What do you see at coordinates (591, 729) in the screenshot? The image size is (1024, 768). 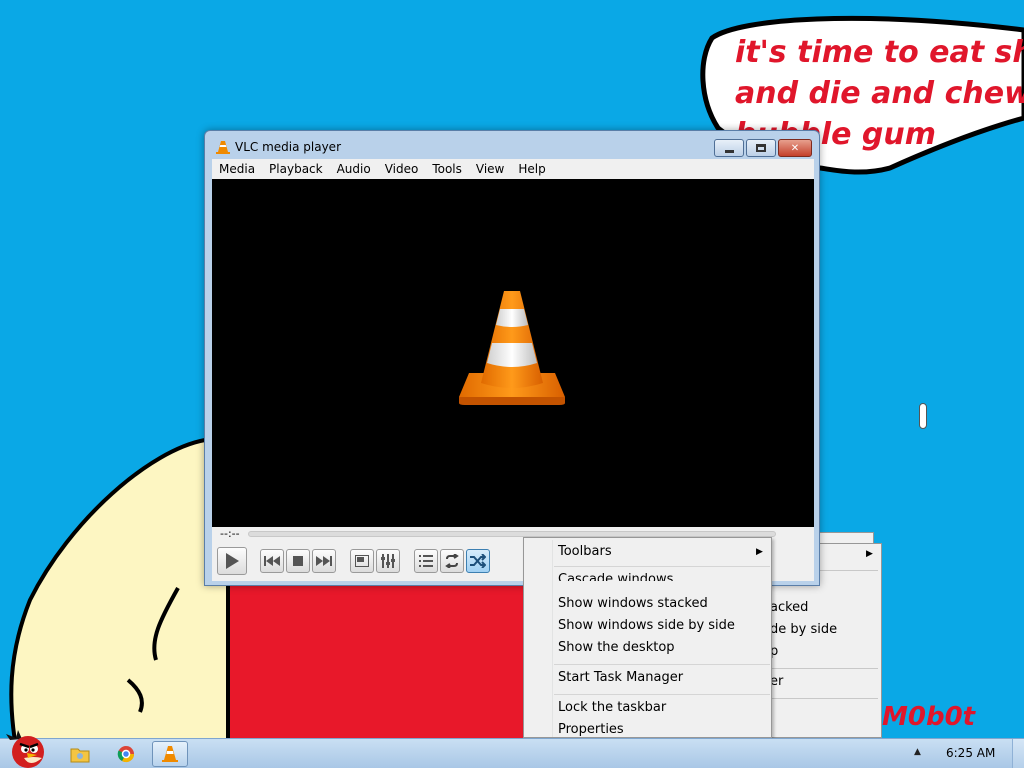 I see `menu-item-properties: Properties` at bounding box center [591, 729].